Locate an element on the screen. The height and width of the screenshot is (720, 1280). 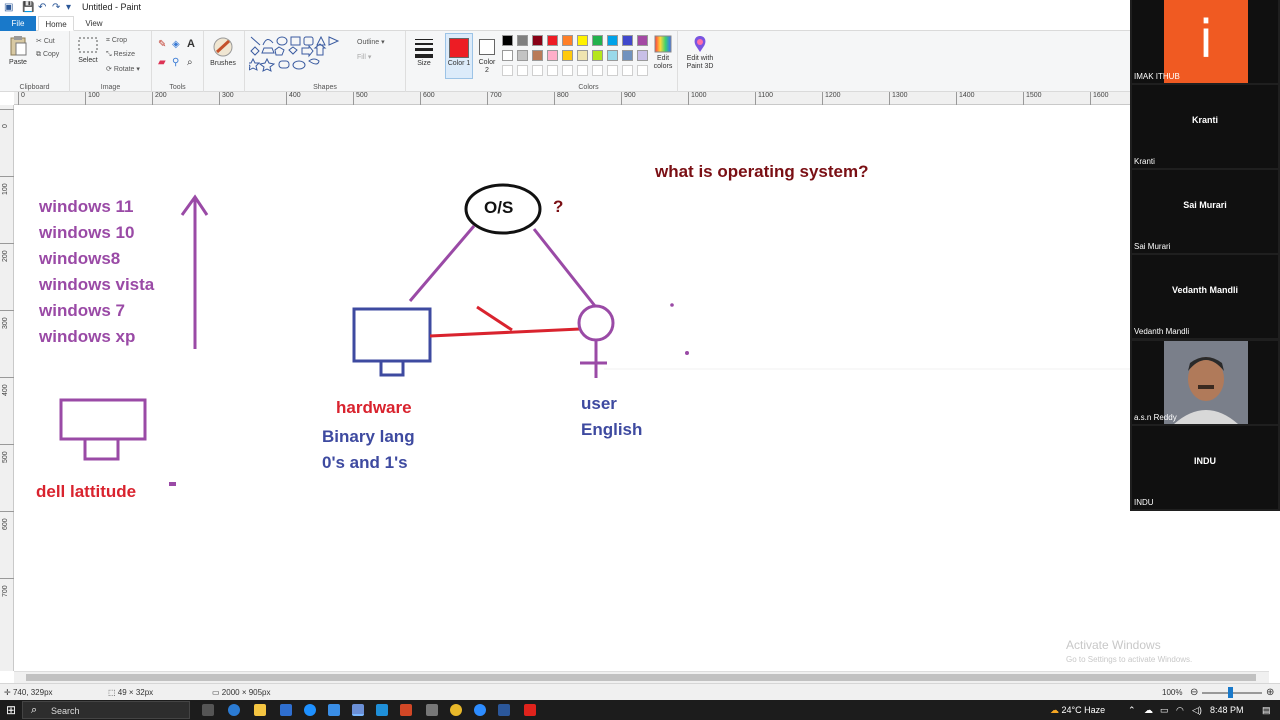
zoom-in-icon: ⊕ is located at coordinates (1270, 692).